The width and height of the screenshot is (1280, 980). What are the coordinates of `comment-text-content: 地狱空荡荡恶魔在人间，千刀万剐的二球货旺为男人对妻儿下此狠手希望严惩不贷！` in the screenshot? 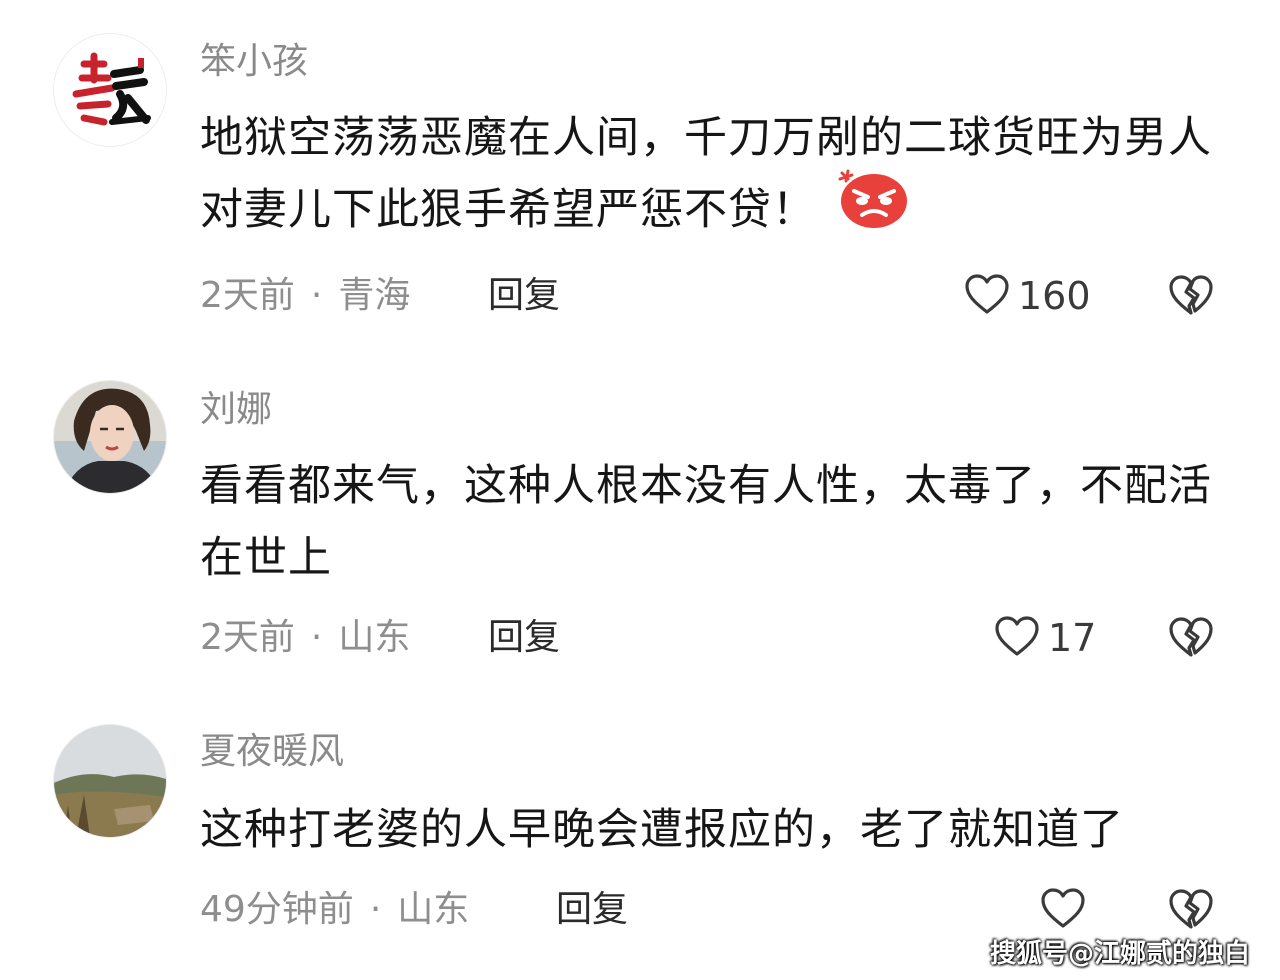 It's located at (706, 174).